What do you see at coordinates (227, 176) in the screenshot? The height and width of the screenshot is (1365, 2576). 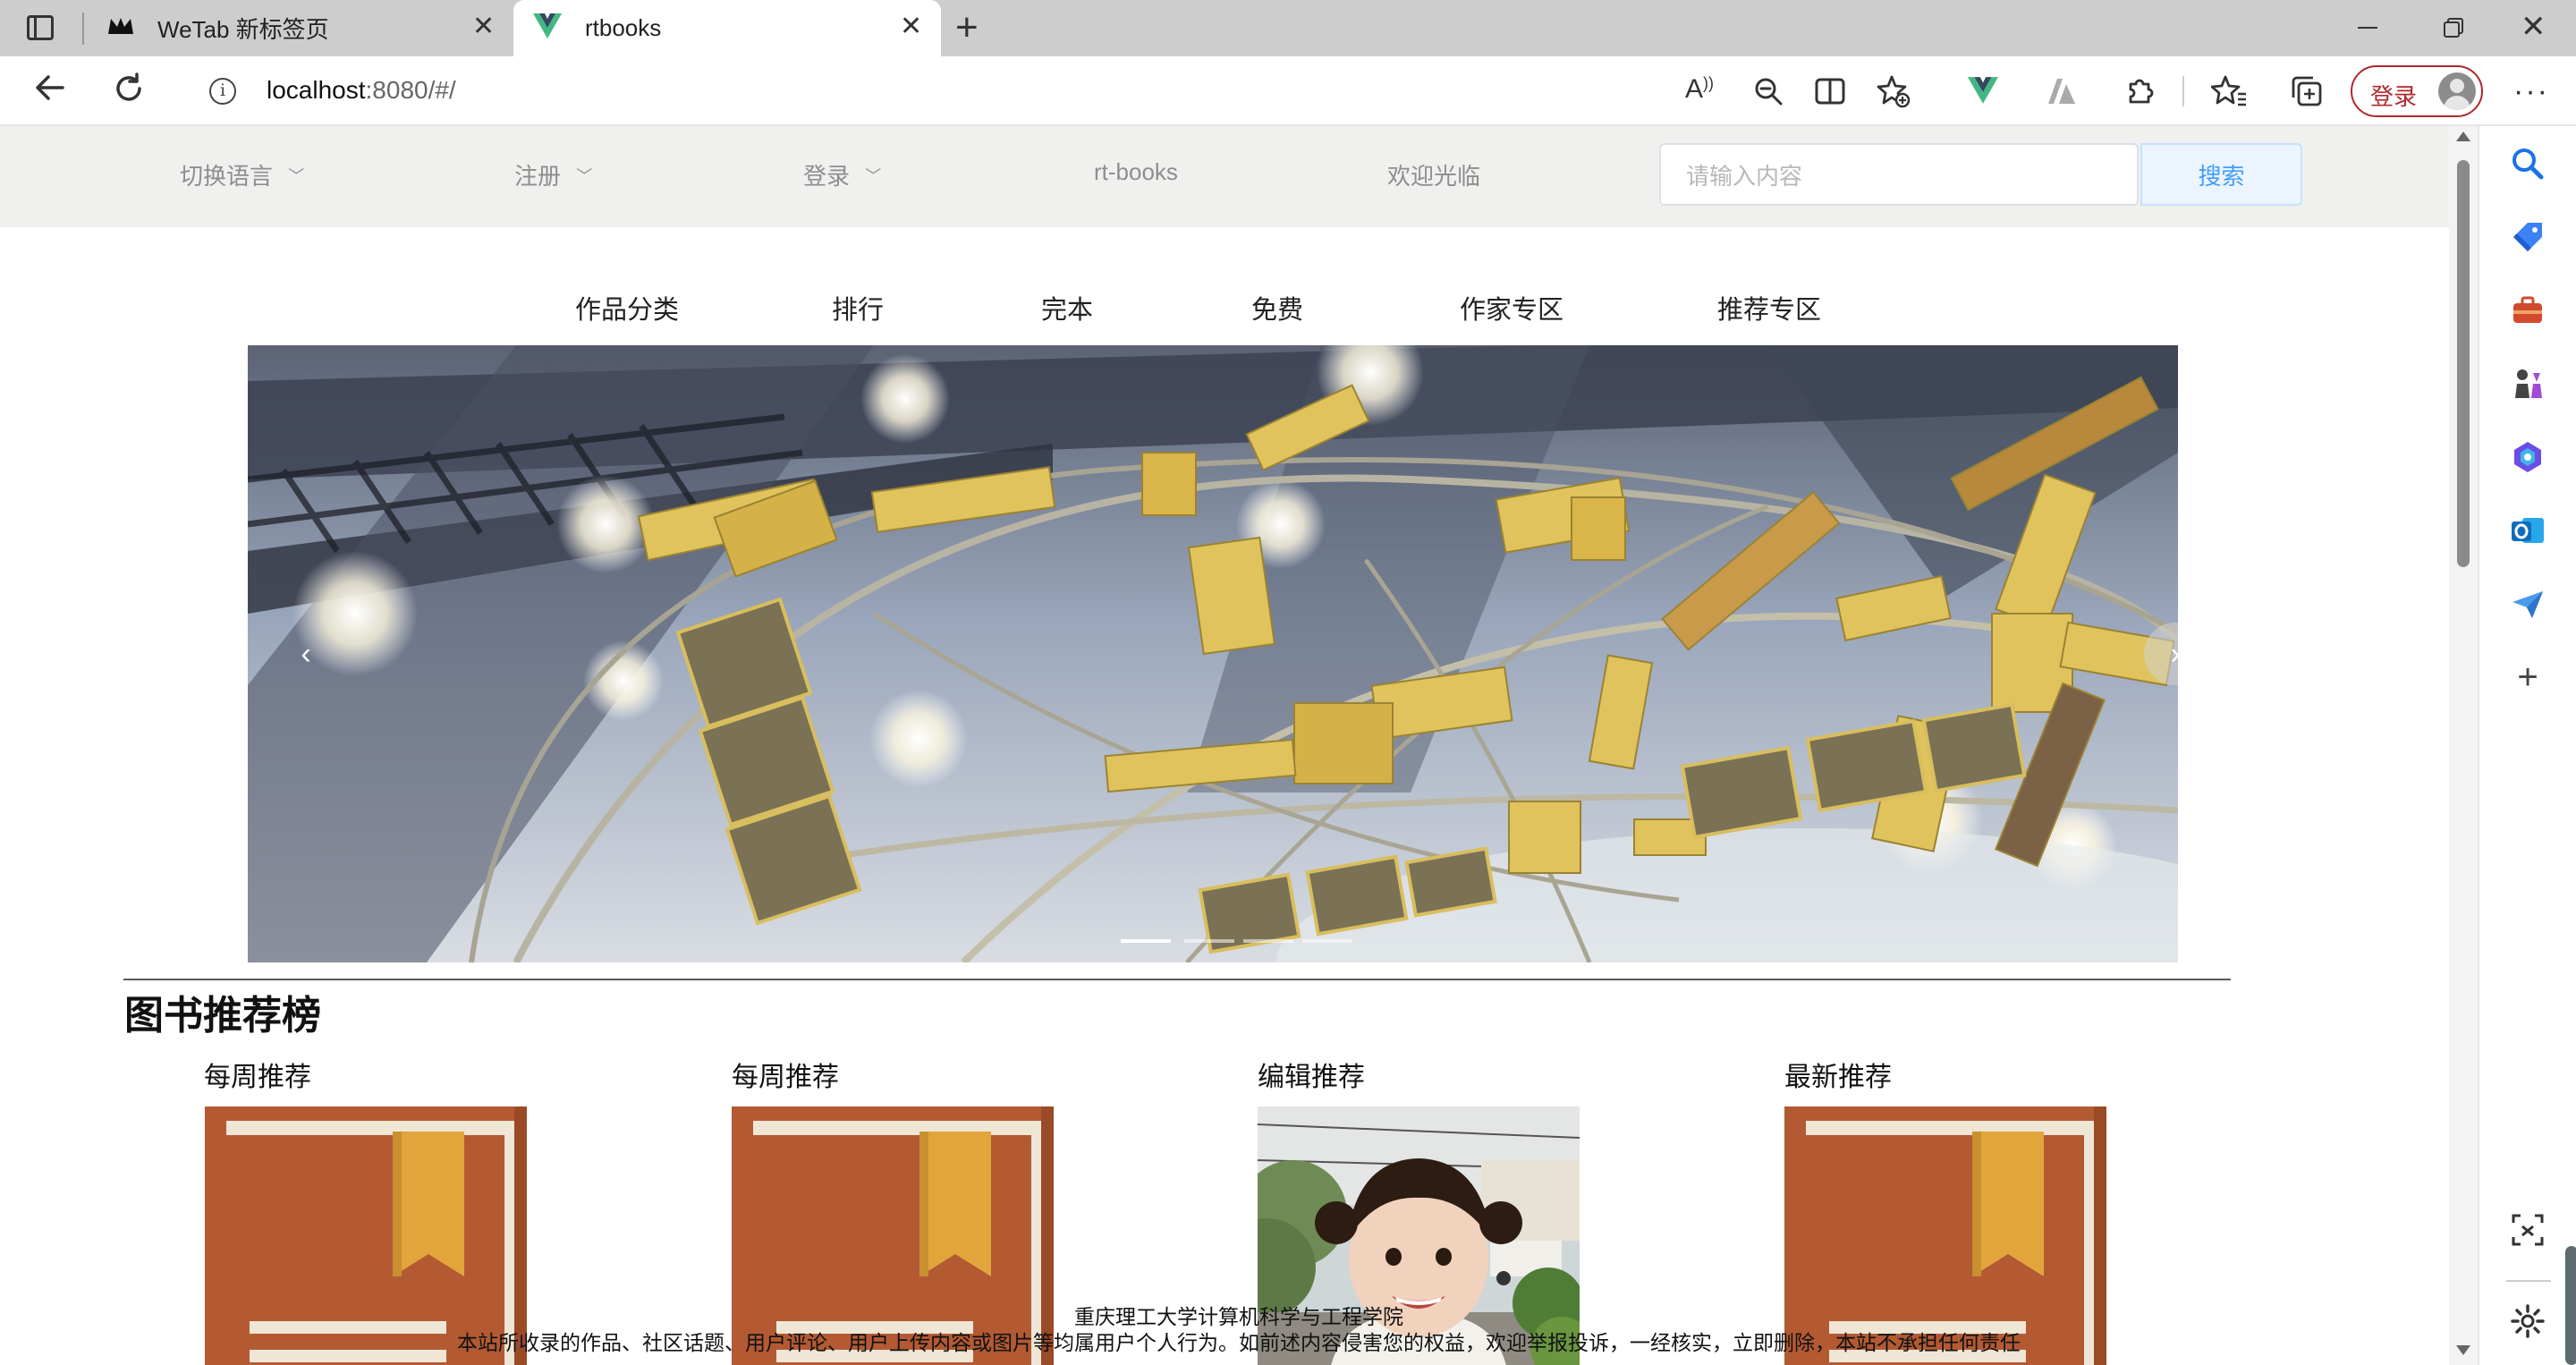 I see `language-label: 切换语言` at bounding box center [227, 176].